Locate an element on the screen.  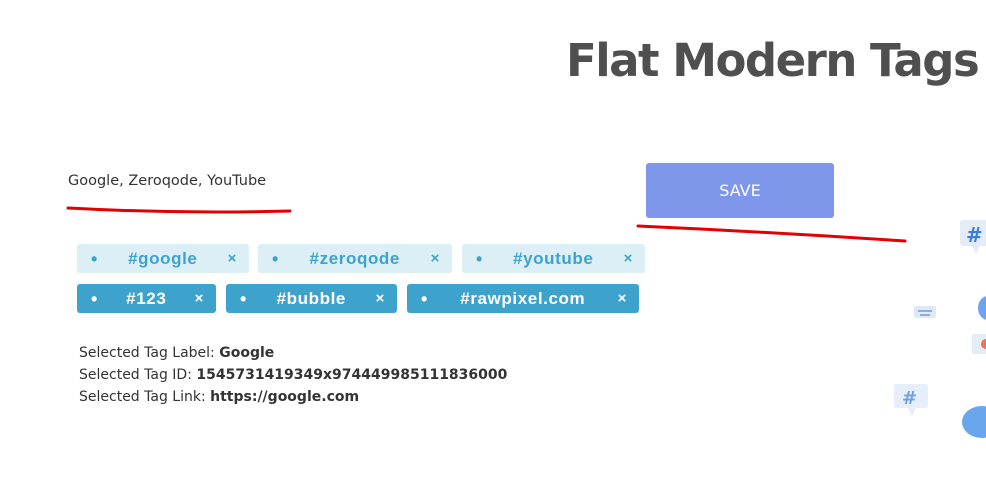
blue-bubble-large-icon is located at coordinates (974, 422).